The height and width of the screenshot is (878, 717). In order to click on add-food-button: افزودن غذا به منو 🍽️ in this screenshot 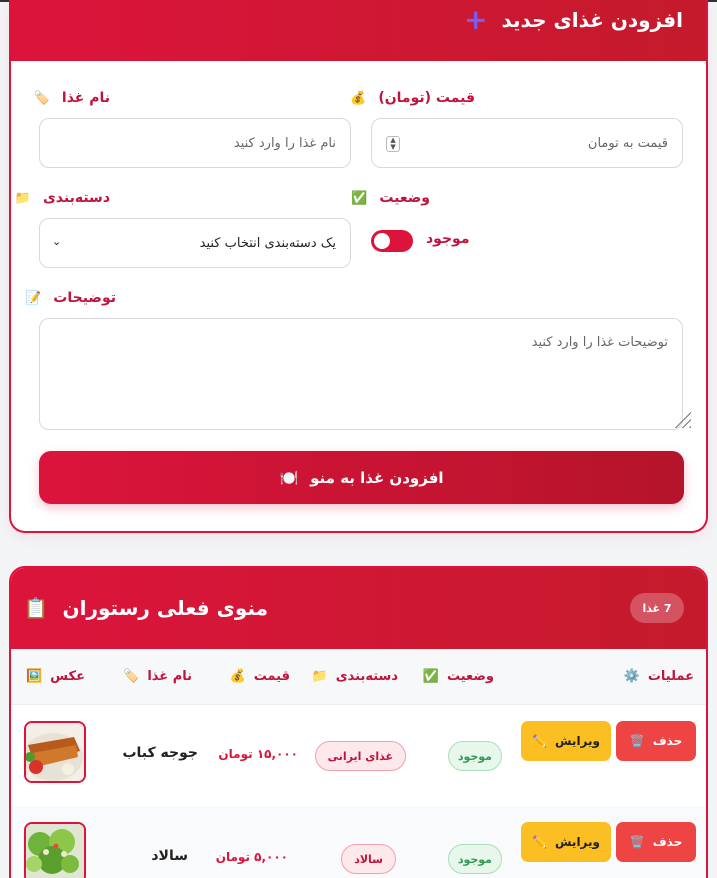, I will do `click(361, 477)`.